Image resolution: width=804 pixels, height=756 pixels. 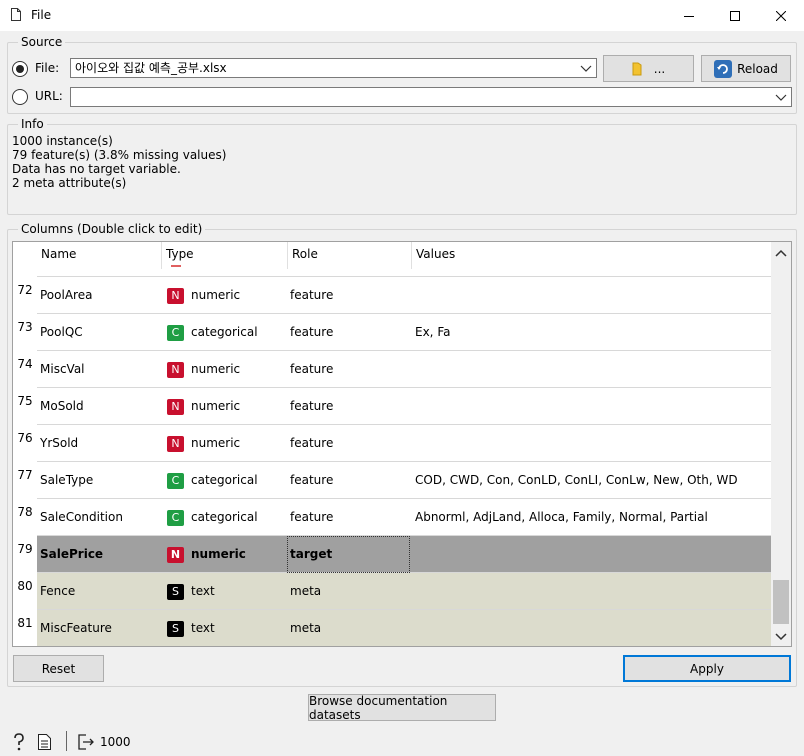 I want to click on maximize-icon, so click(x=735, y=15).